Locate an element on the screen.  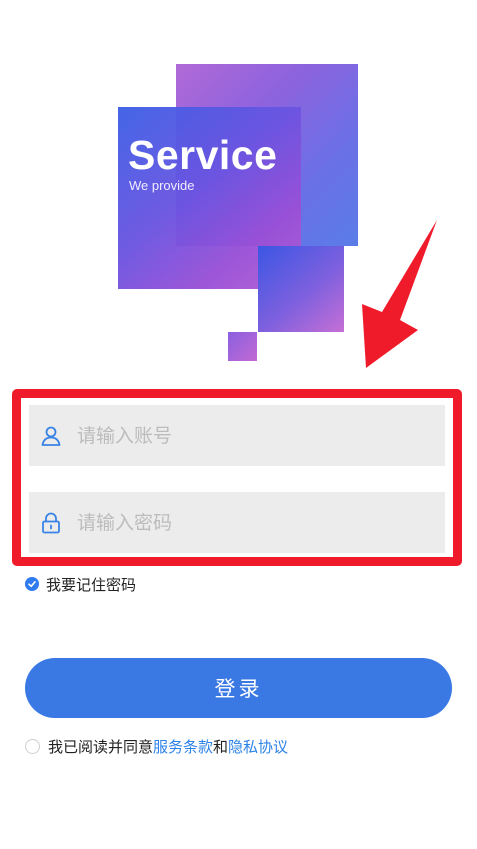
password-input is located at coordinates (242, 522).